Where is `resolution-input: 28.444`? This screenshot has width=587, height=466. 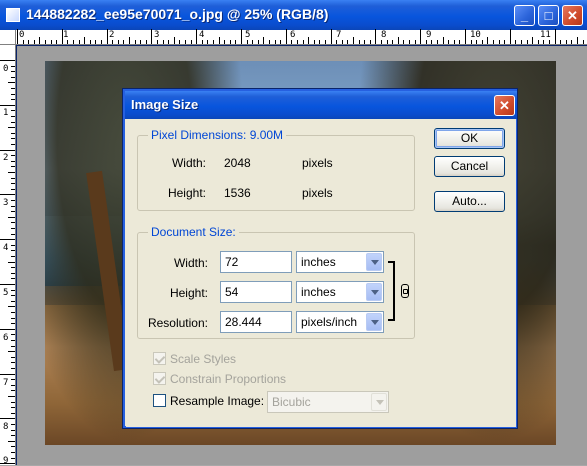 resolution-input: 28.444 is located at coordinates (256, 322).